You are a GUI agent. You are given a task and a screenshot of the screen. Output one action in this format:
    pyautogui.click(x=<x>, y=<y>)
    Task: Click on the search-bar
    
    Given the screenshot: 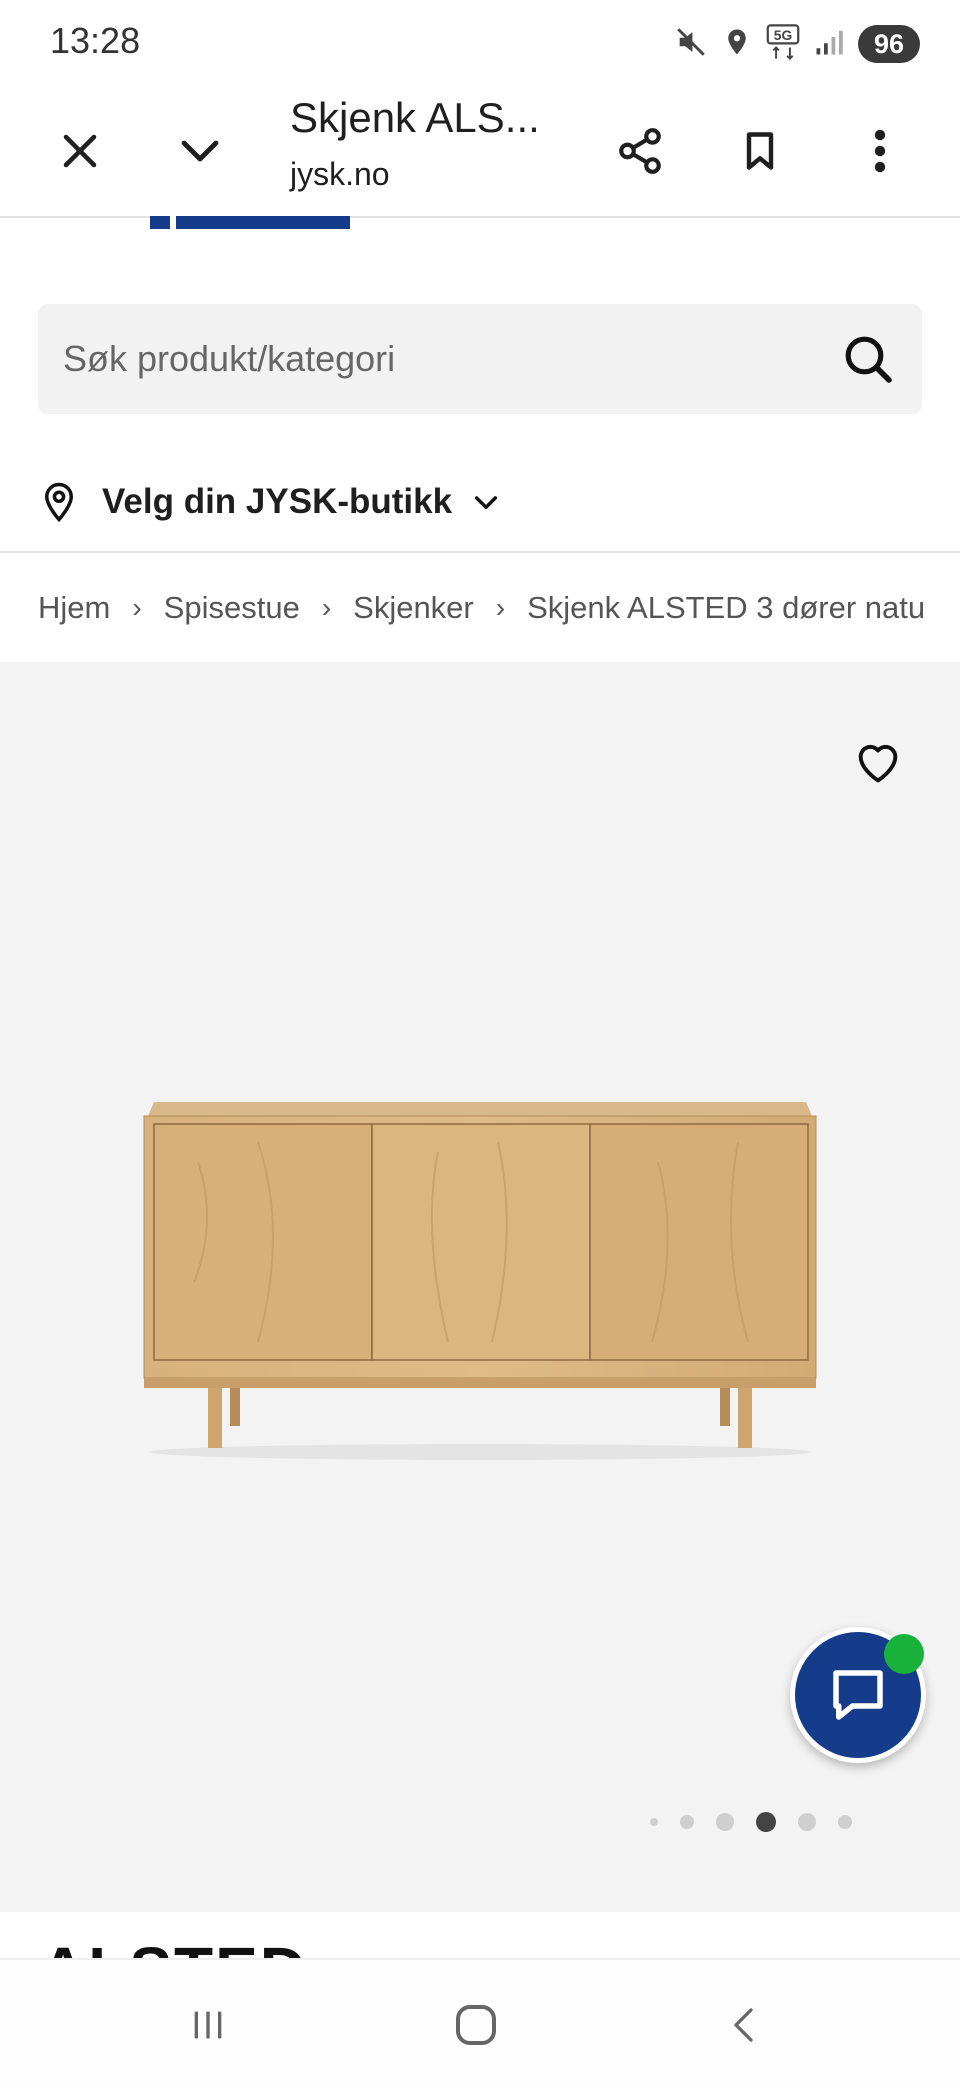 What is the action you would take?
    pyautogui.click(x=480, y=359)
    